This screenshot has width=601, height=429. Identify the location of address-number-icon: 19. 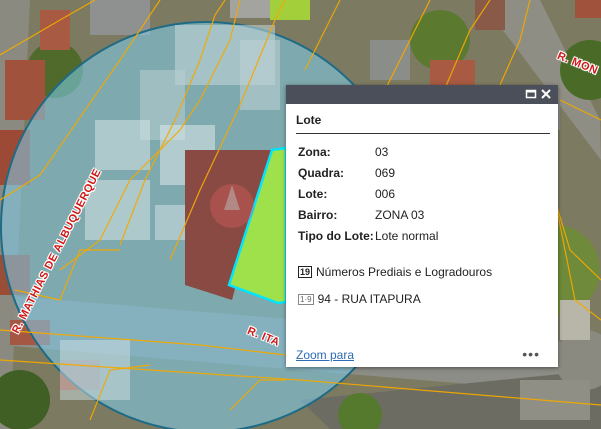
(305, 272).